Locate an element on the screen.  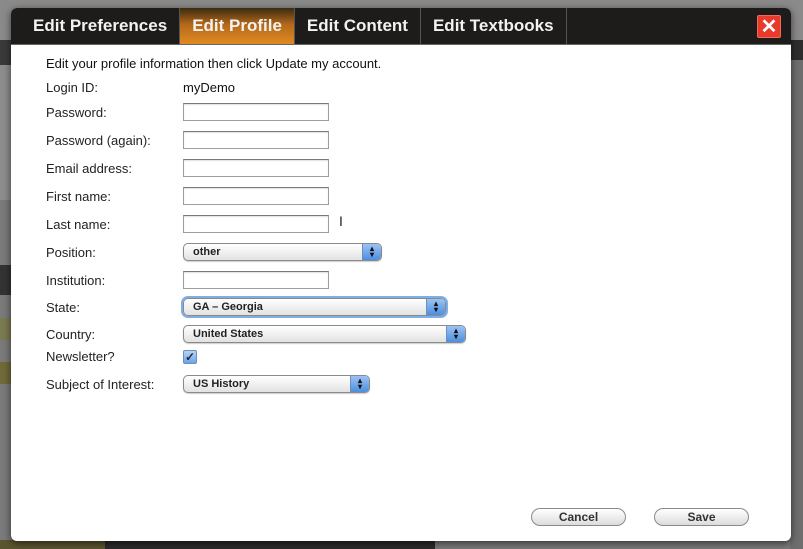
text-cursor-icon: I is located at coordinates (341, 221).